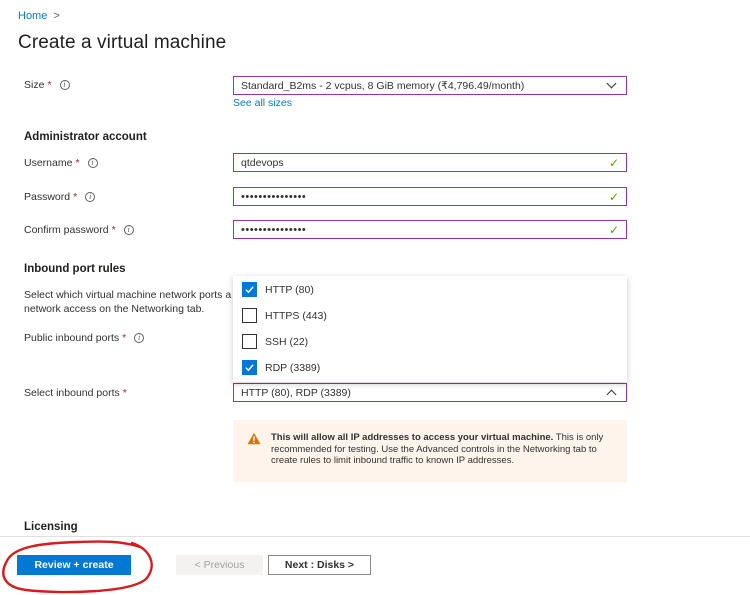  I want to click on chevron-down-icon, so click(611, 83).